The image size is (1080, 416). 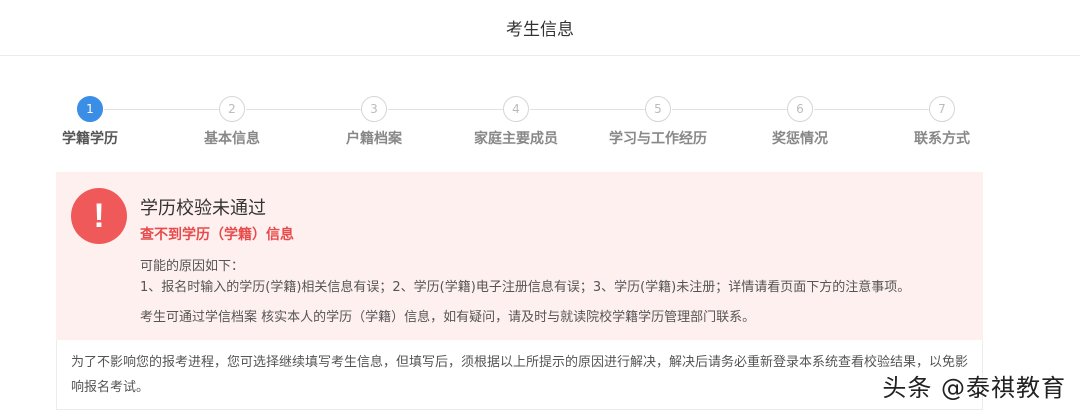 I want to click on step-label: 奖惩情况, so click(x=800, y=139).